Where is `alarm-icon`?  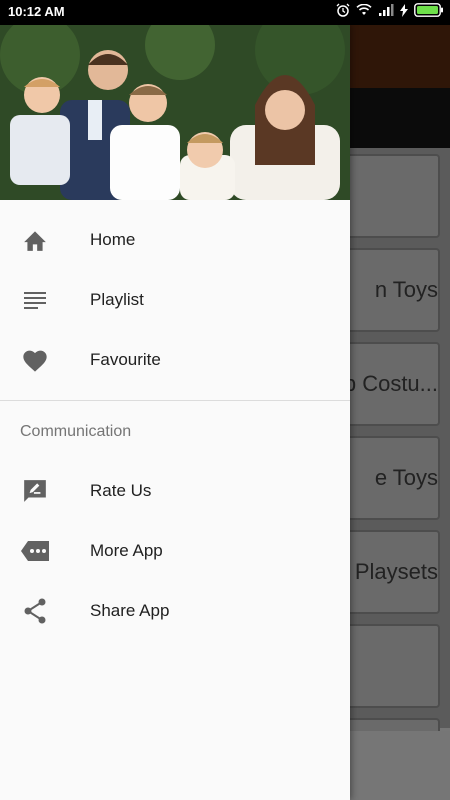
alarm-icon is located at coordinates (343, 10).